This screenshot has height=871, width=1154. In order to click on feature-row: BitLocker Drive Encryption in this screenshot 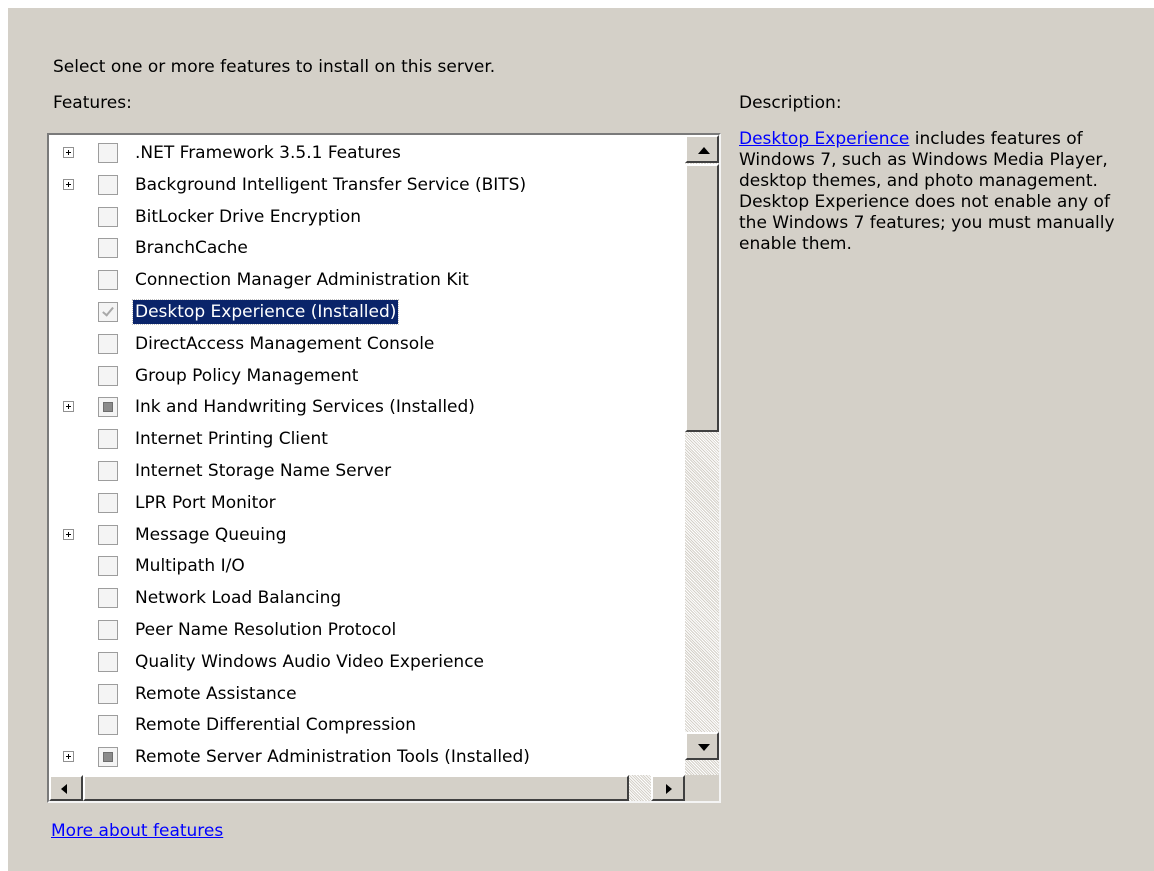, I will do `click(367, 218)`.